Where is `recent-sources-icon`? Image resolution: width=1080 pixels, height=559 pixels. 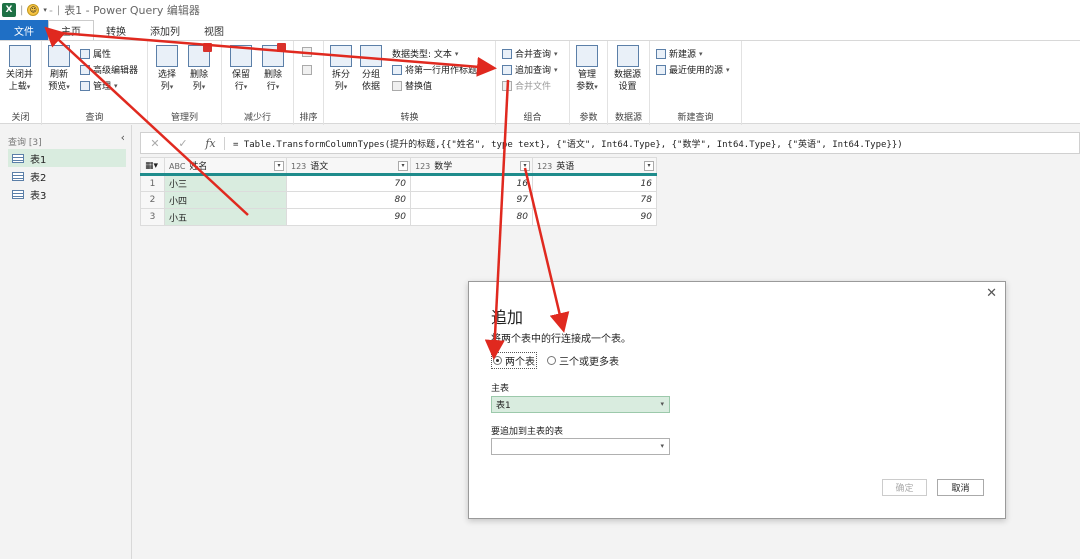
recent-sources-icon is located at coordinates (661, 69).